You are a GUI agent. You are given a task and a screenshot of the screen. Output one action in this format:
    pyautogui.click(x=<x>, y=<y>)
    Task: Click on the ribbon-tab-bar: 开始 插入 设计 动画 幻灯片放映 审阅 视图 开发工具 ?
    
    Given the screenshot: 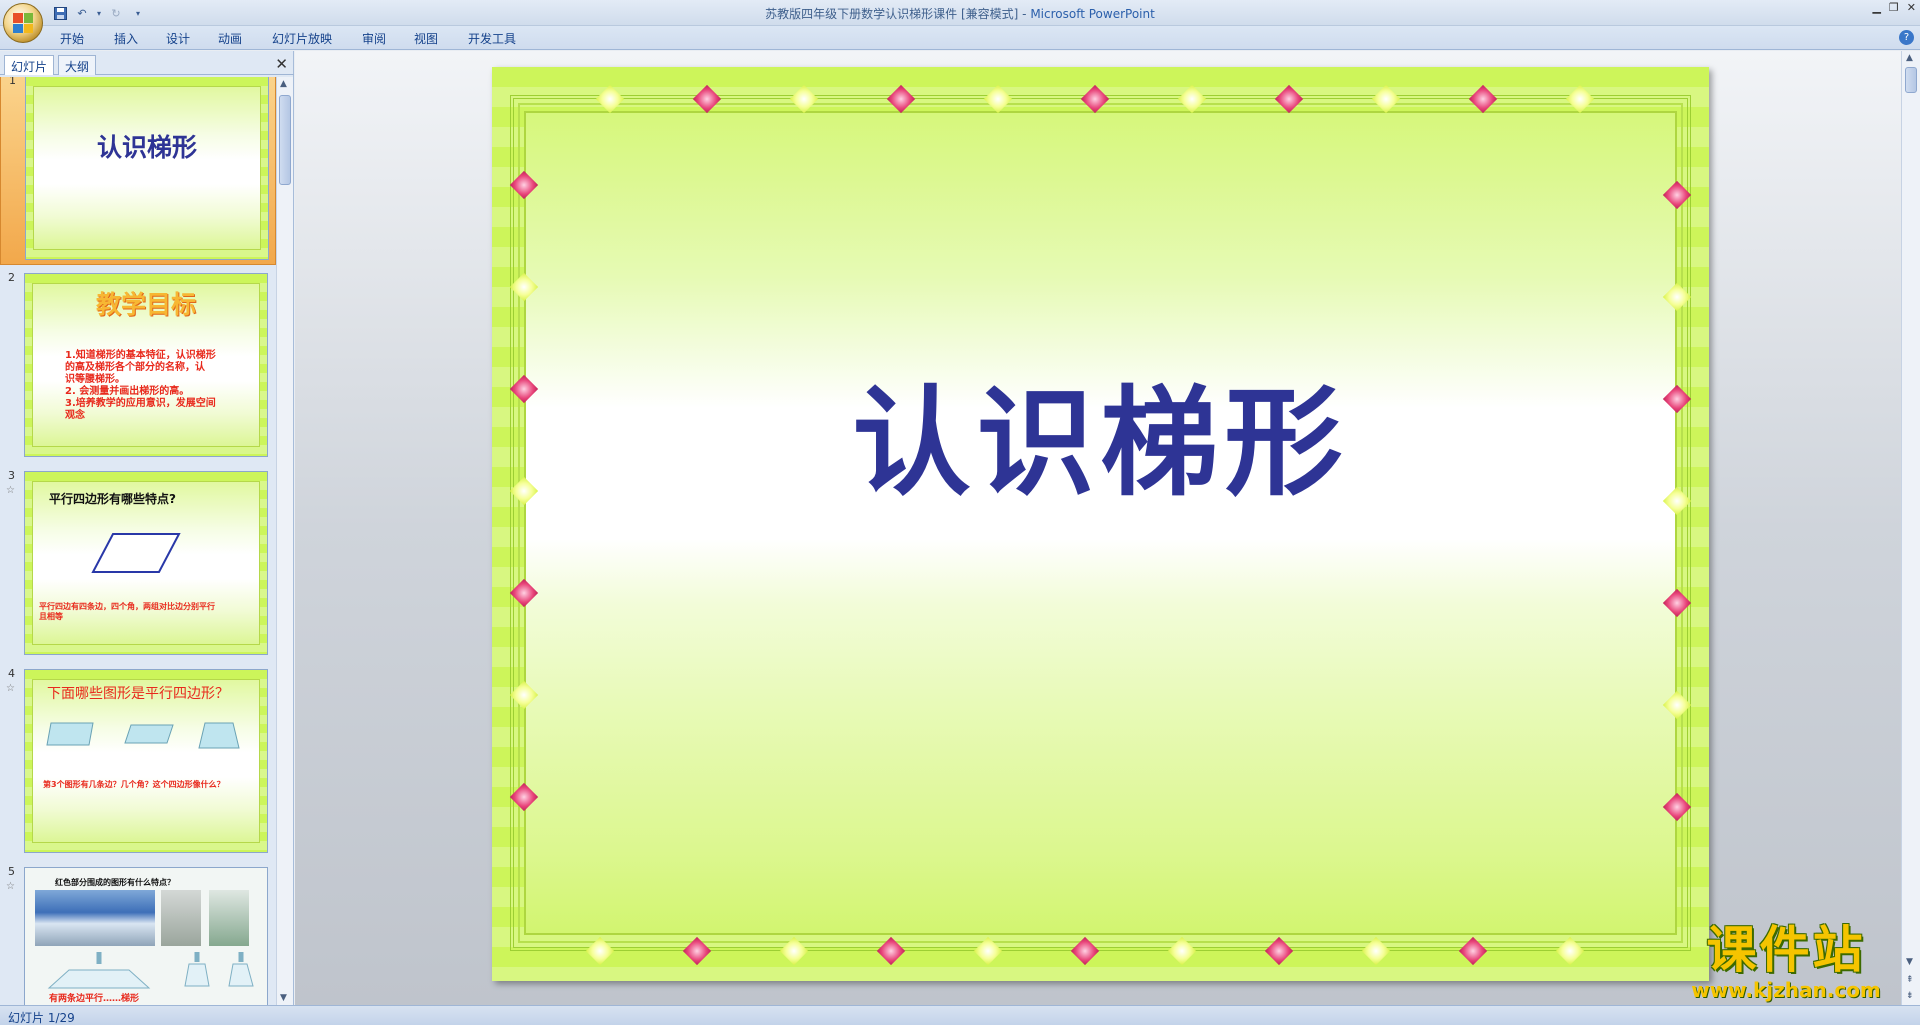 What is the action you would take?
    pyautogui.click(x=960, y=38)
    